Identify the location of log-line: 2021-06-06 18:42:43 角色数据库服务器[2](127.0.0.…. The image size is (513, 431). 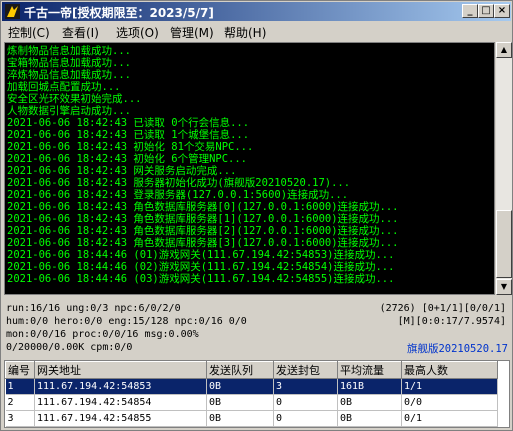
(203, 231).